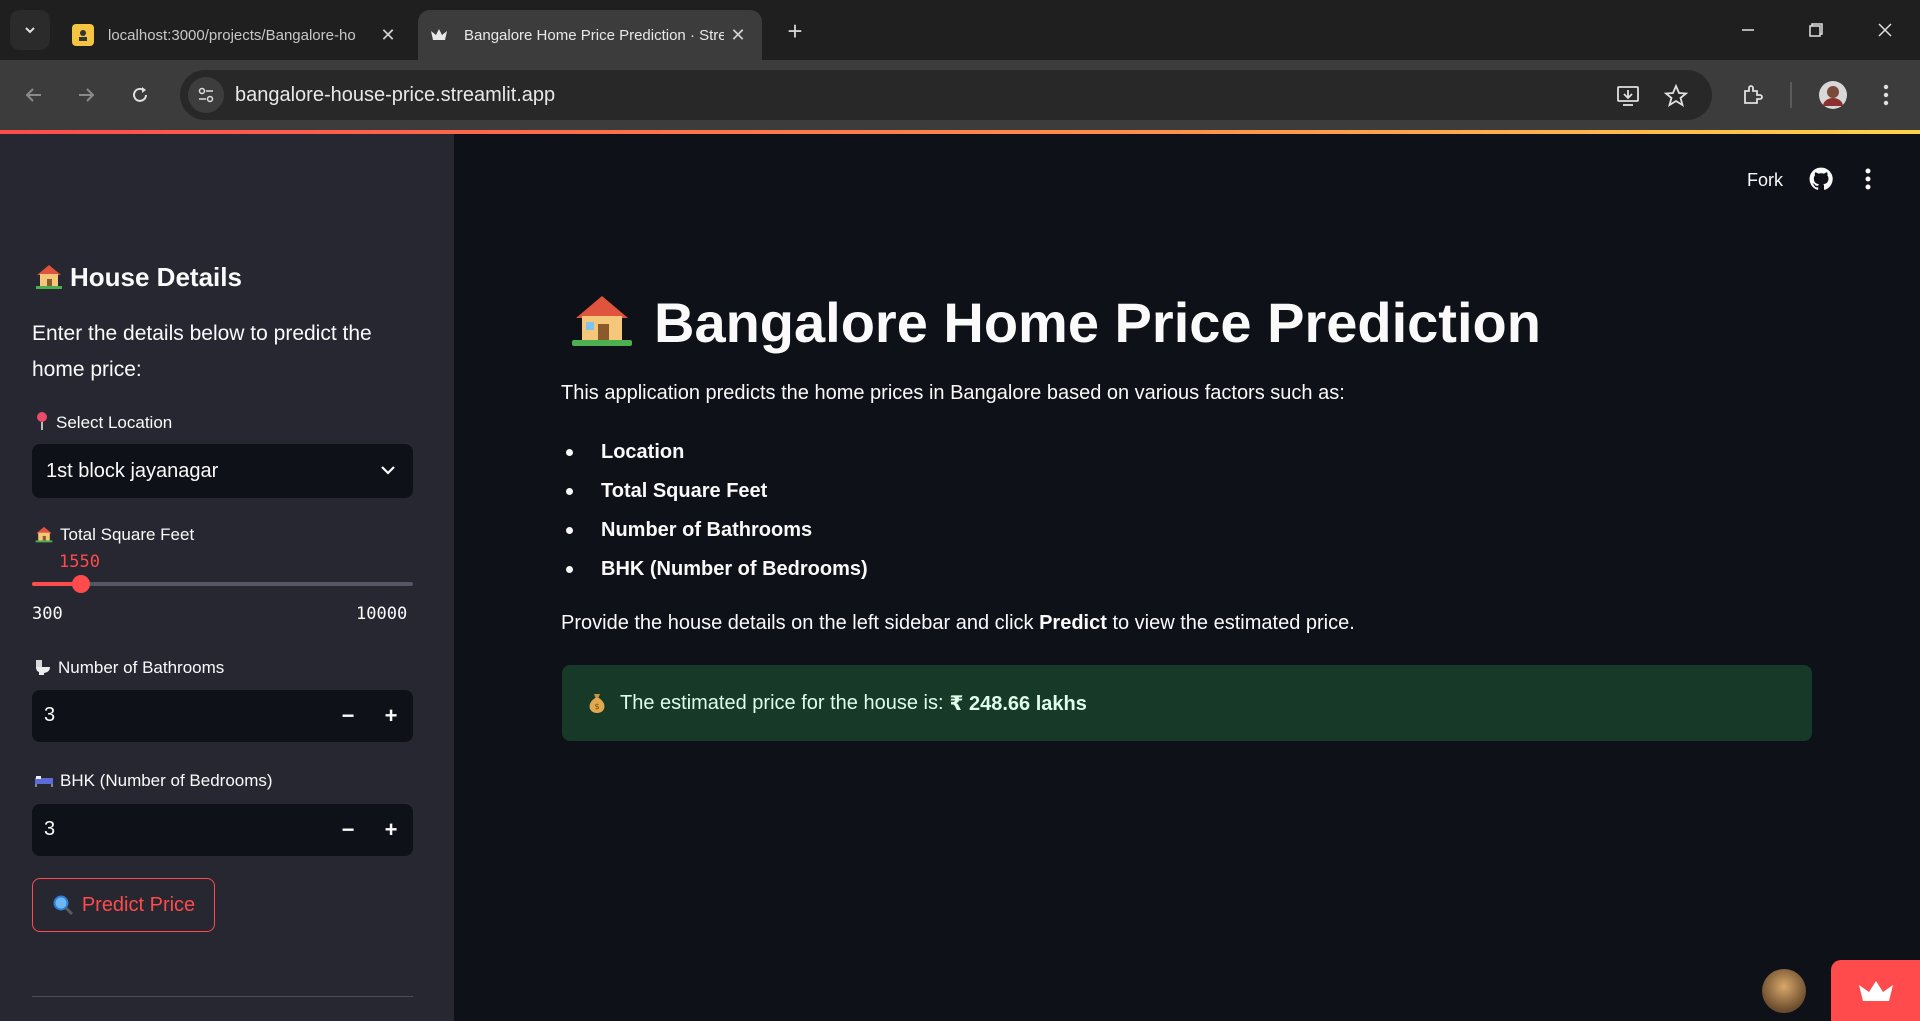 The image size is (1920, 1021). What do you see at coordinates (47, 614) in the screenshot?
I see `sqft-slider-min: 300` at bounding box center [47, 614].